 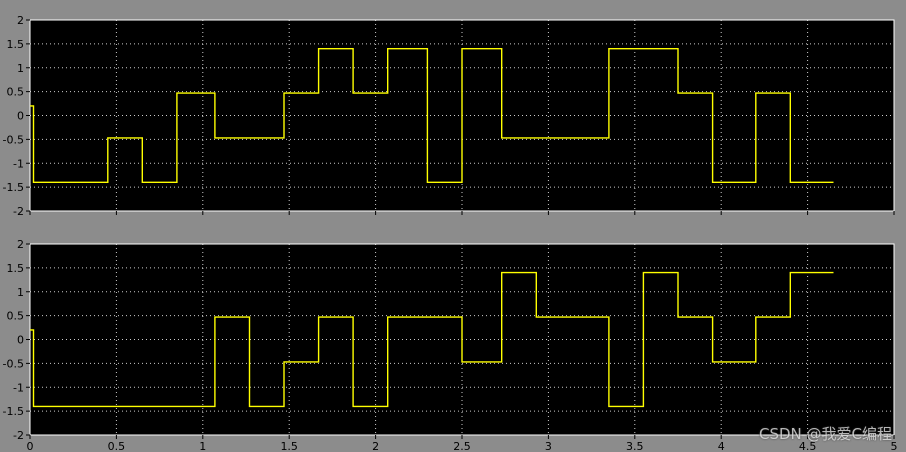 What do you see at coordinates (289, 446) in the screenshot?
I see `x-tick-label: 1.5` at bounding box center [289, 446].